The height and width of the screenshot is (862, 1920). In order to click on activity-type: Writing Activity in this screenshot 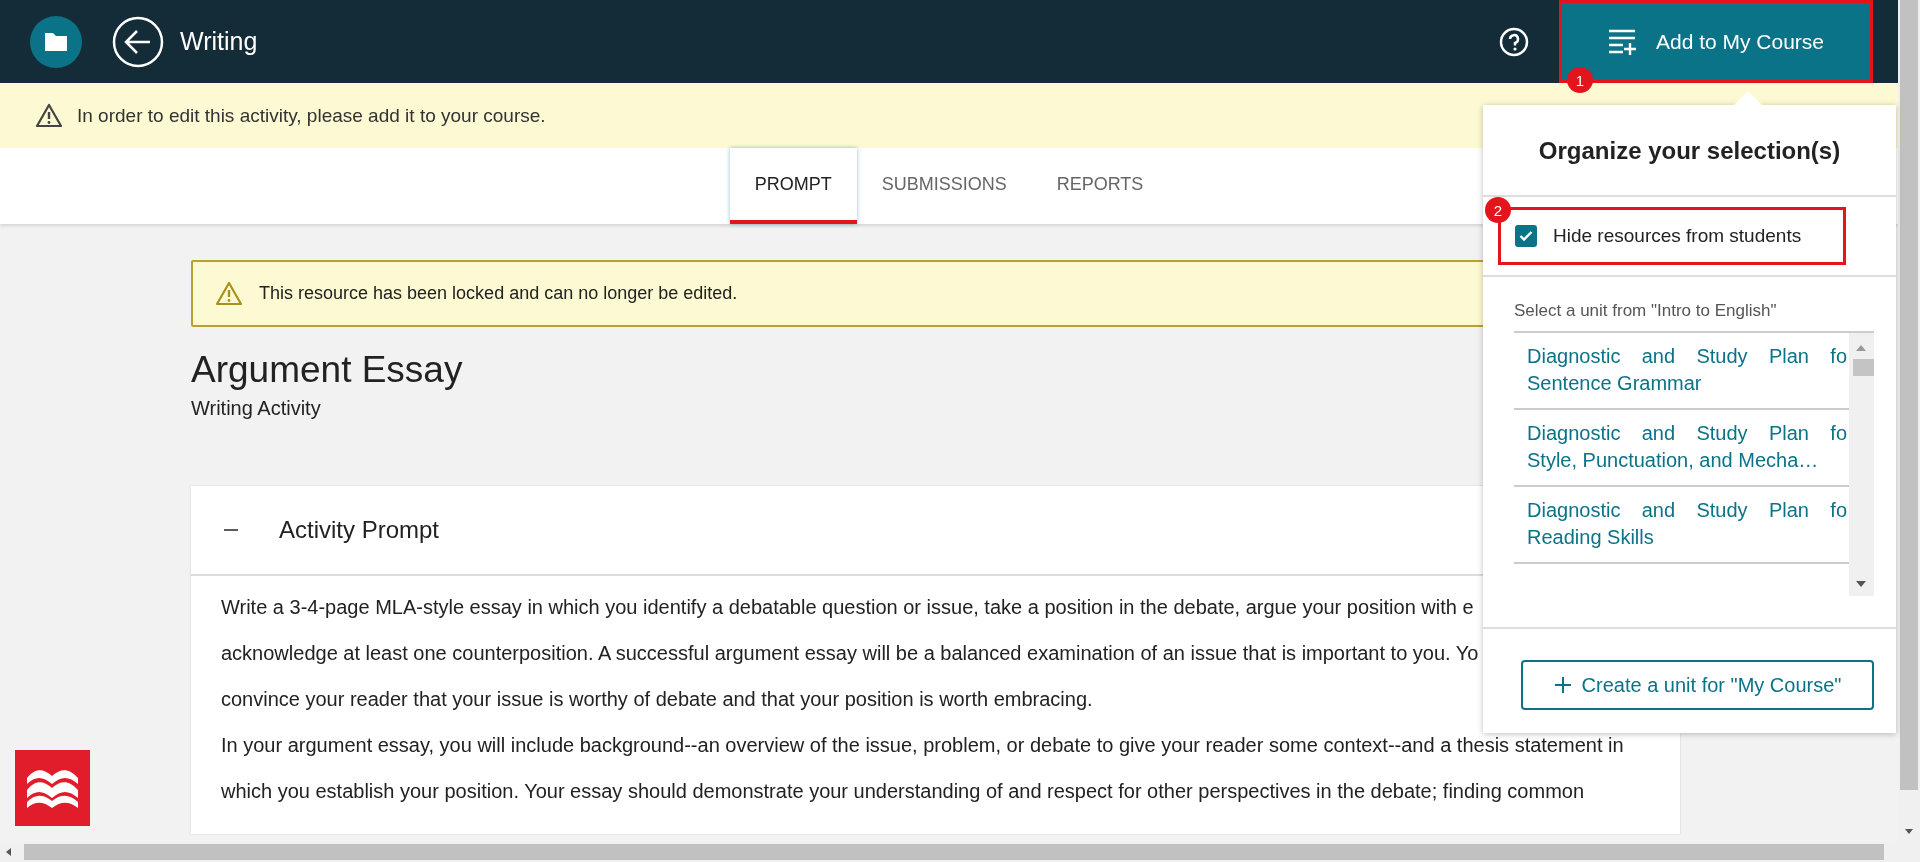, I will do `click(256, 408)`.